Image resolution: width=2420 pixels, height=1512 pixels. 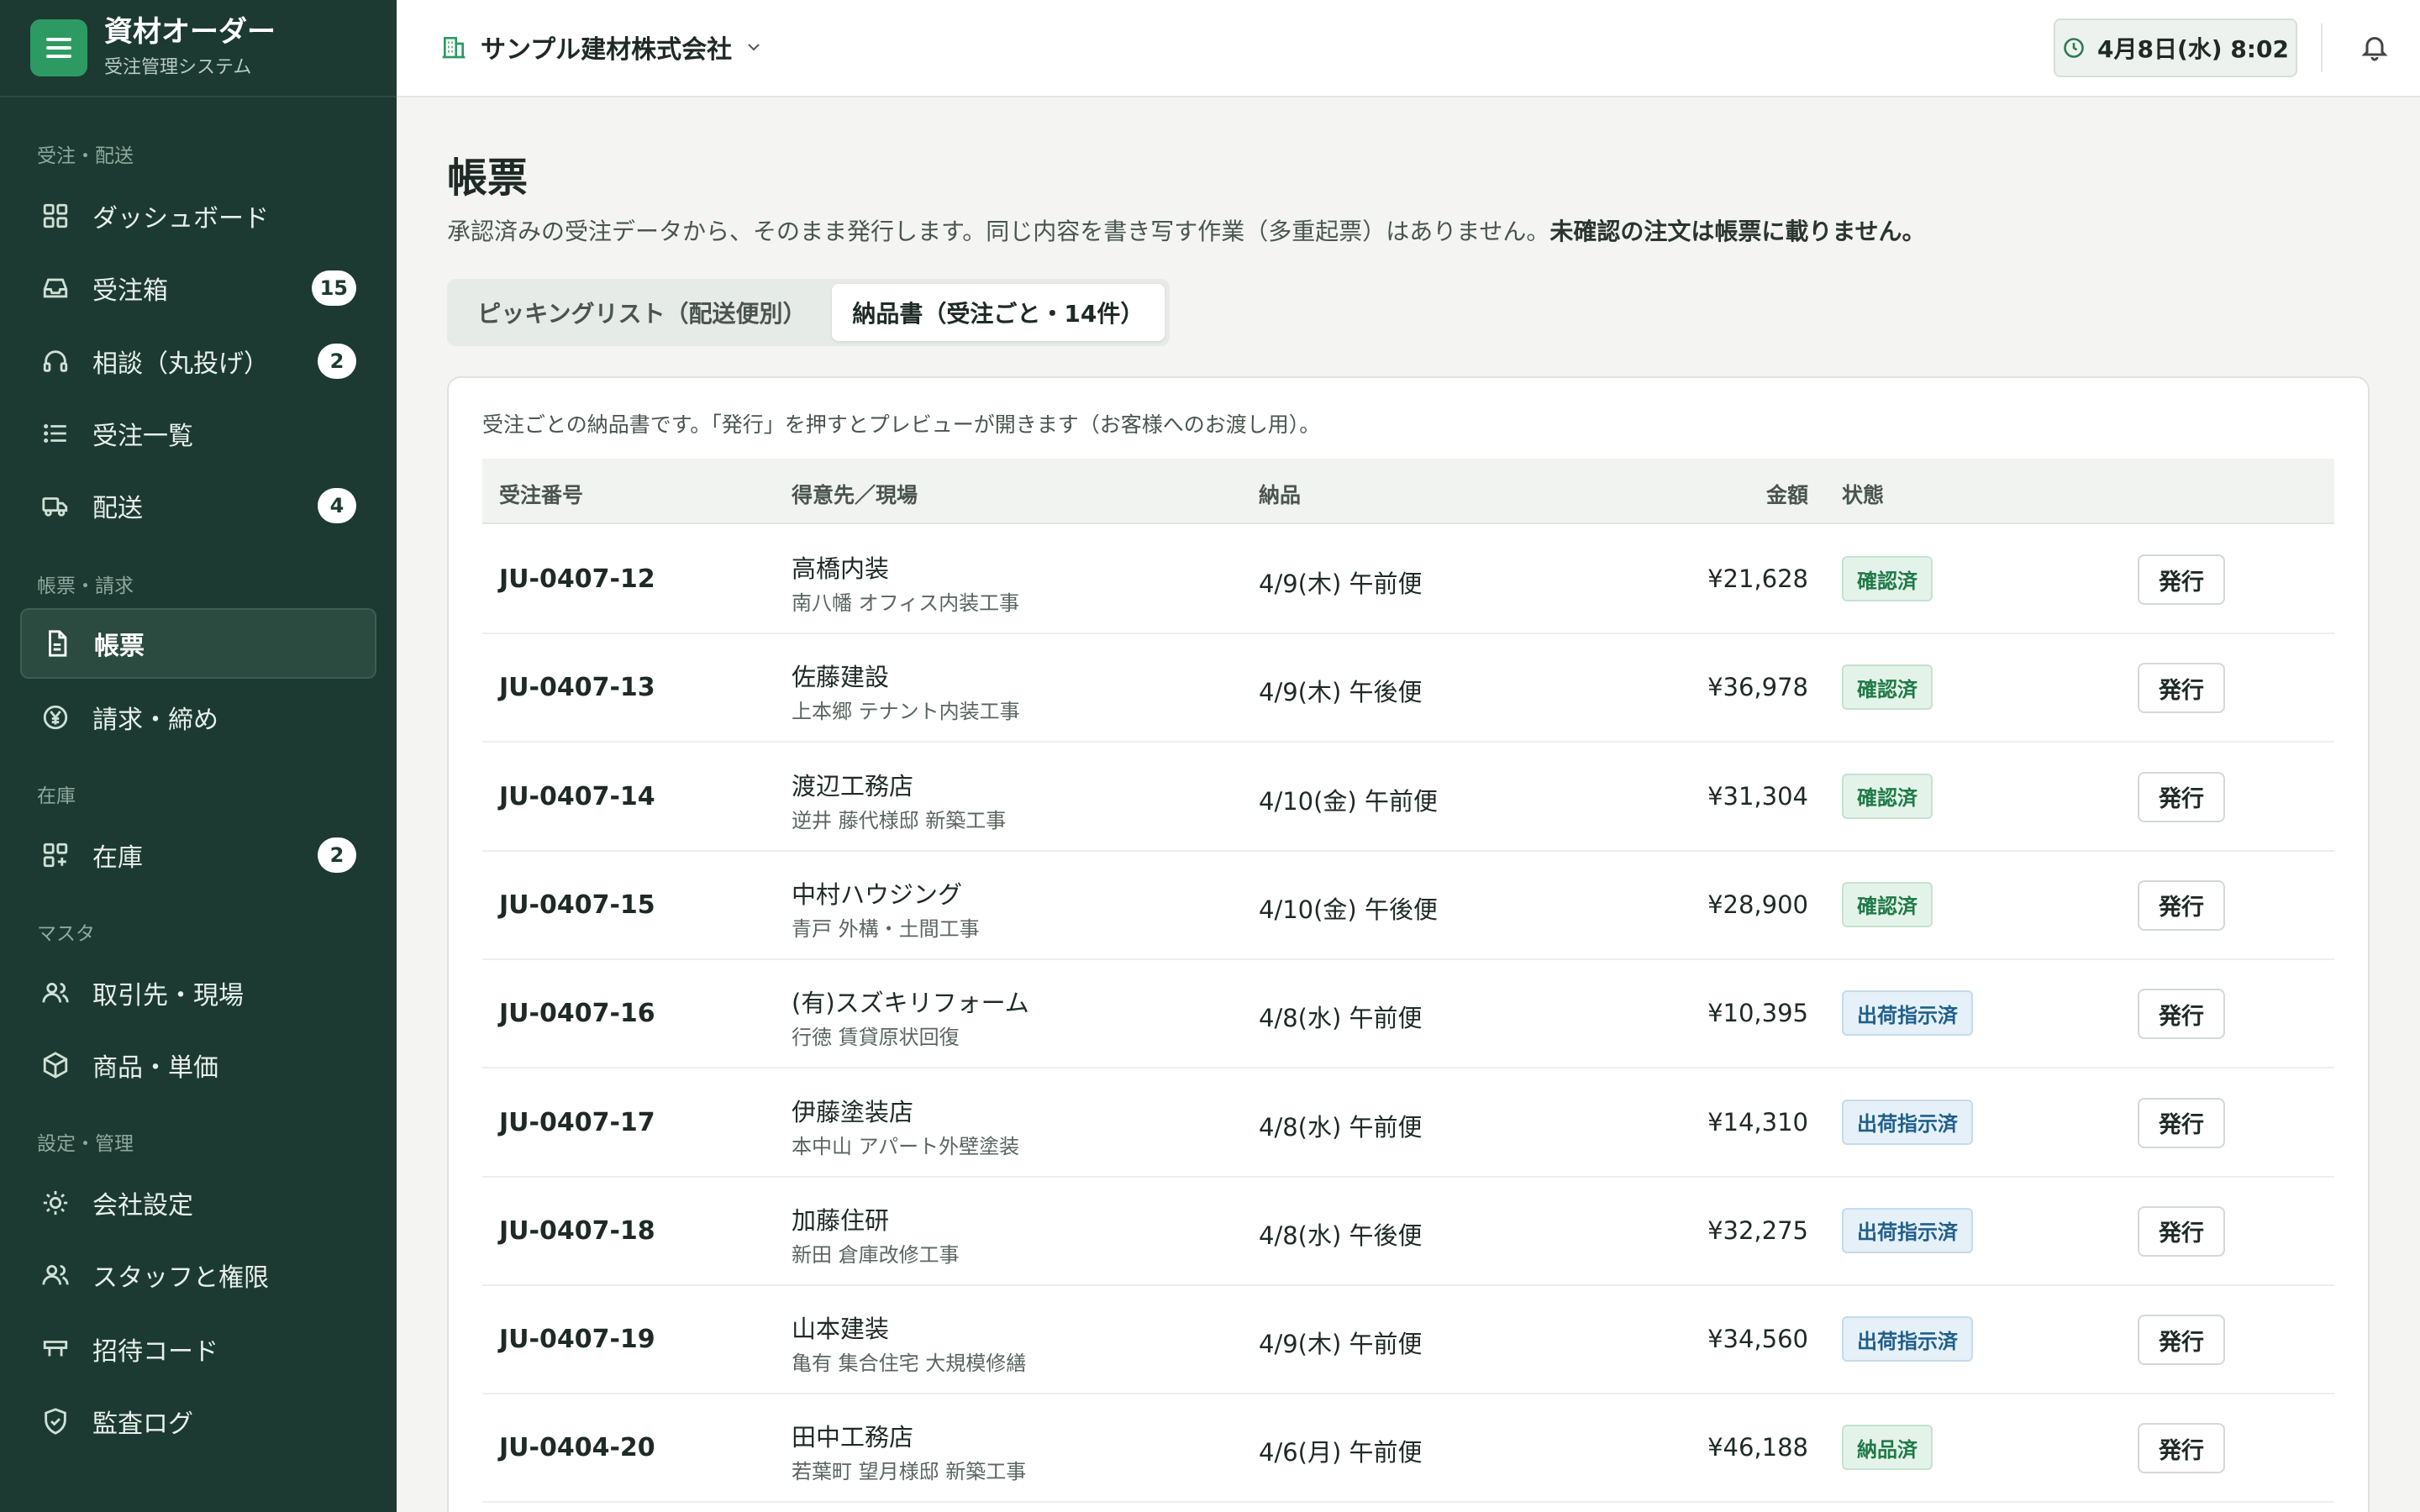 I want to click on sidebar-item-billing: 請求・締め, so click(x=198, y=717).